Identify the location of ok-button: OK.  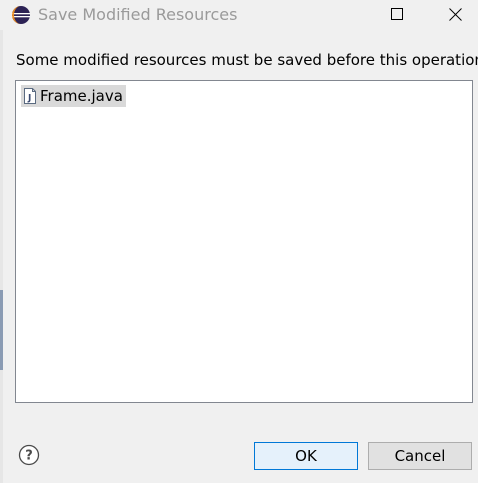
(306, 456).